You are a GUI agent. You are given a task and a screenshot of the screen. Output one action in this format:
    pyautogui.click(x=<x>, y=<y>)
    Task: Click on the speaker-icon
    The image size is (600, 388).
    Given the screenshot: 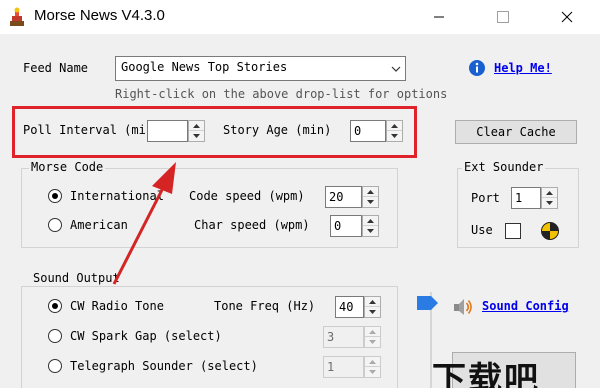 What is the action you would take?
    pyautogui.click(x=463, y=307)
    